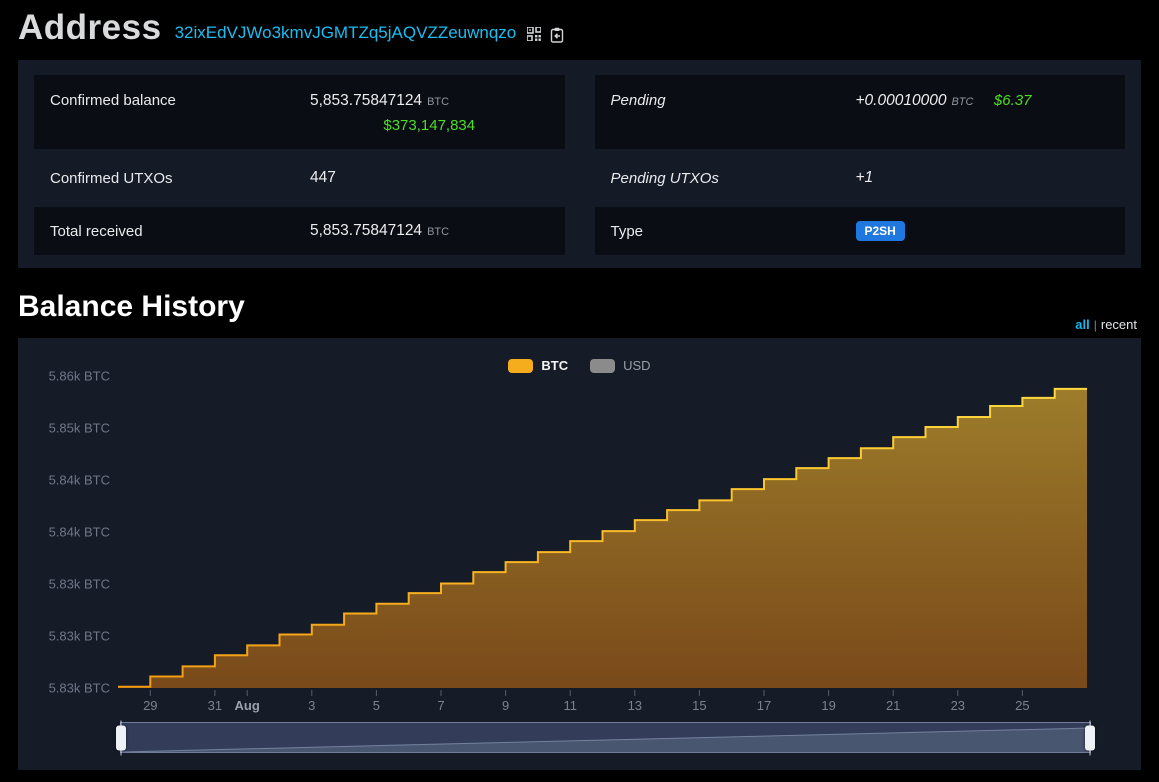 This screenshot has width=1159, height=782. Describe the element at coordinates (545, 34) in the screenshot. I see `header-icons` at that location.